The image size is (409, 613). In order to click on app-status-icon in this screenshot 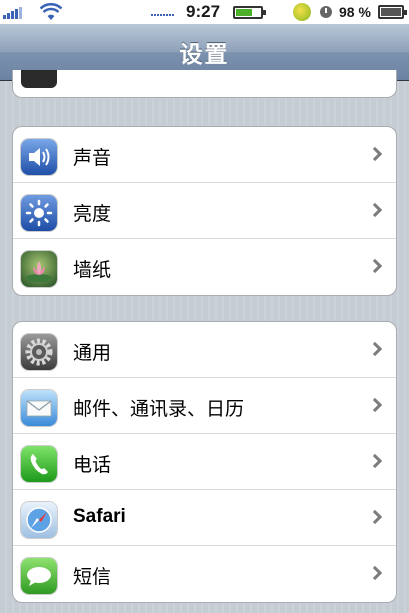, I will do `click(302, 12)`.